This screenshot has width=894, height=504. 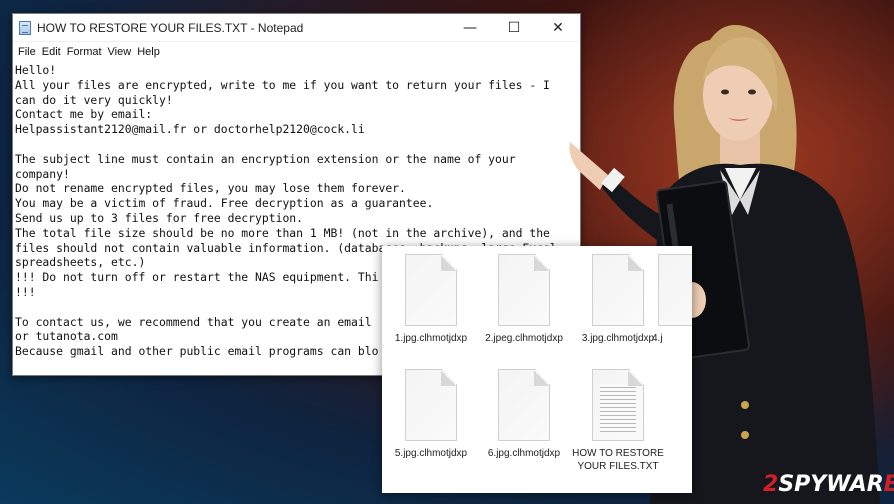 What do you see at coordinates (618, 338) in the screenshot?
I see `file-name: 3.jpg.clhmotjdxp` at bounding box center [618, 338].